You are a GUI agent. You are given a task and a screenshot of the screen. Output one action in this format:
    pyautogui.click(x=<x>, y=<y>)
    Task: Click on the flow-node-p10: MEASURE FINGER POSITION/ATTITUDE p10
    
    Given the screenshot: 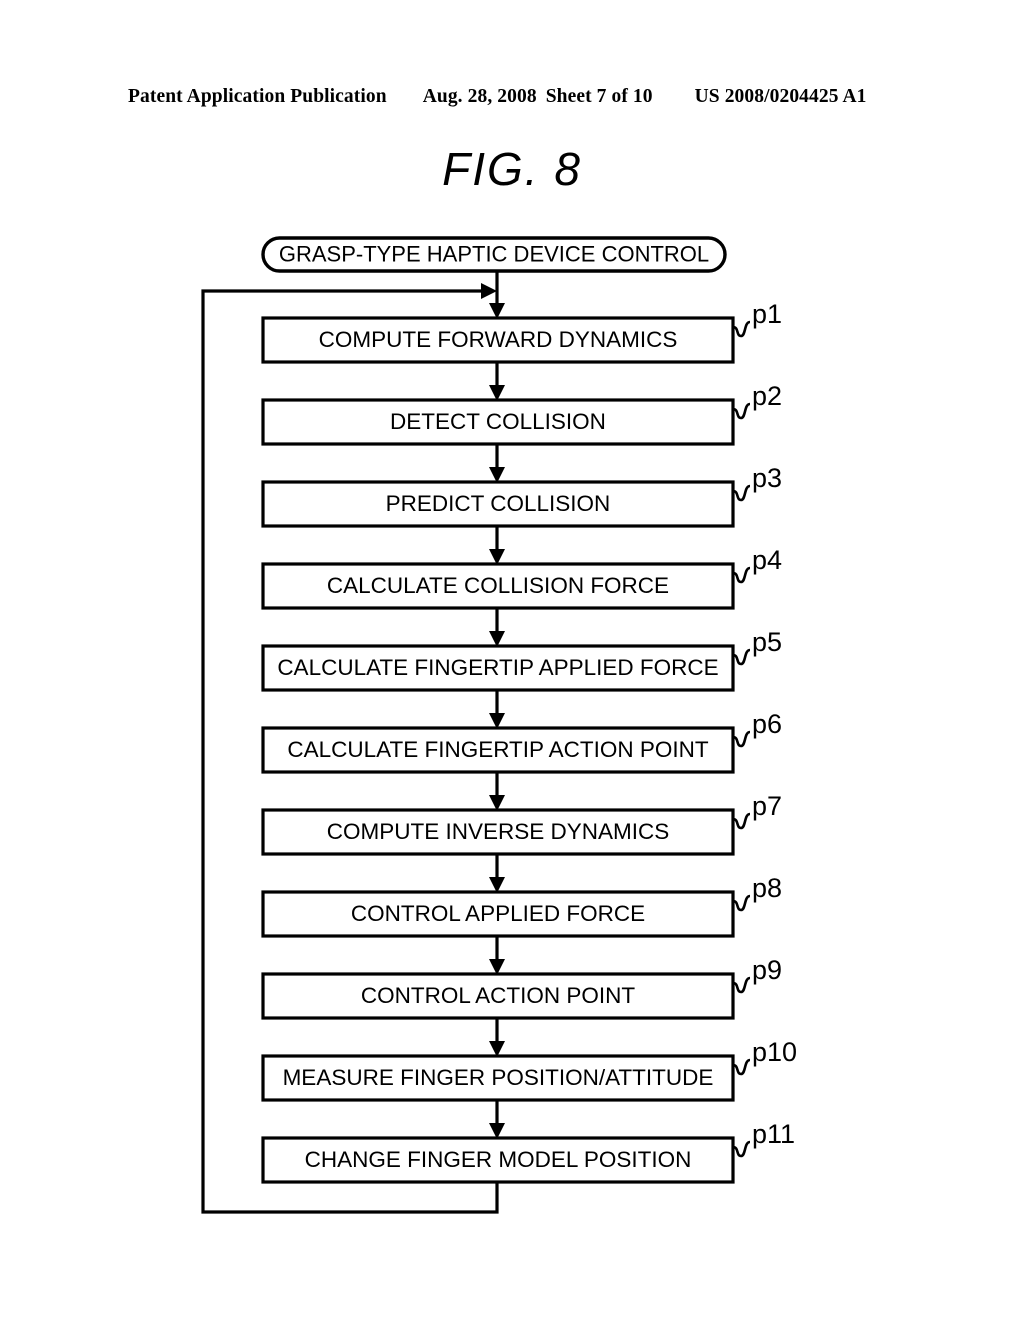 What is the action you would take?
    pyautogui.click(x=529, y=1069)
    